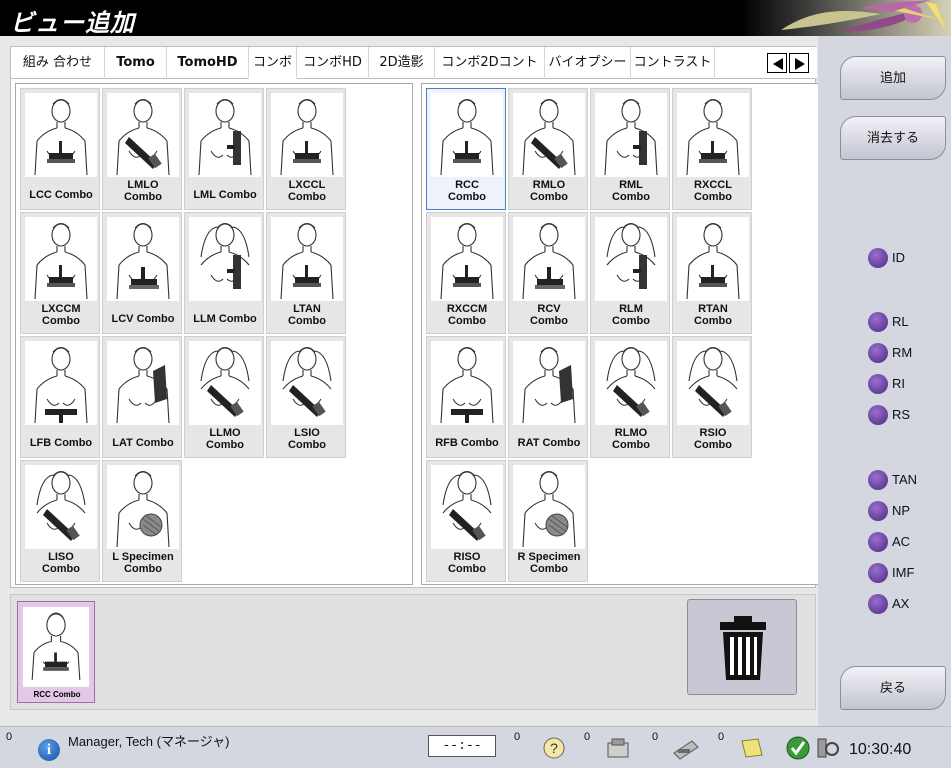  I want to click on add-button: 追加, so click(893, 78).